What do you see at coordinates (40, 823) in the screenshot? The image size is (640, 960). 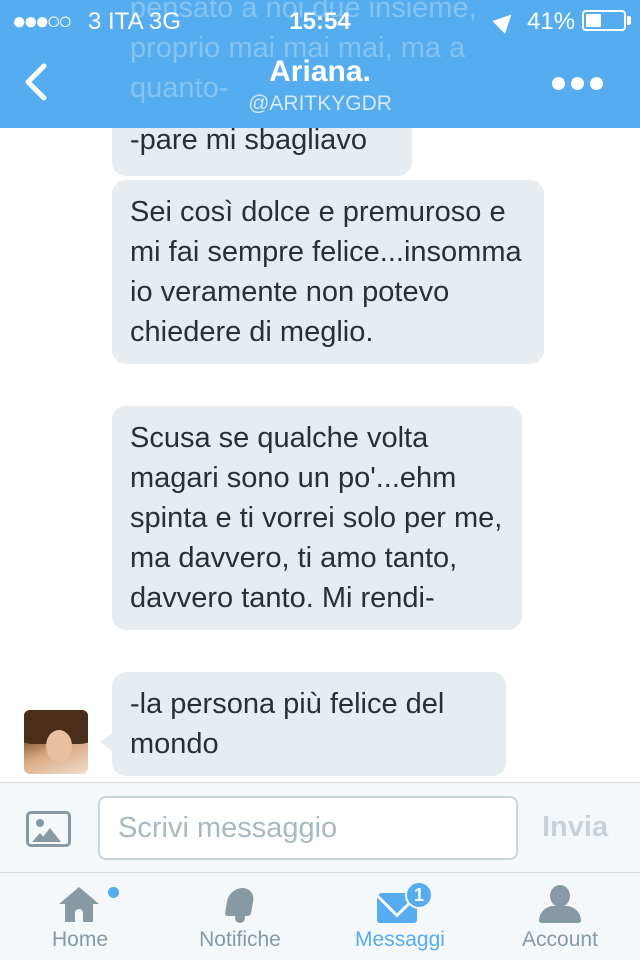 I see `photo-sun` at bounding box center [40, 823].